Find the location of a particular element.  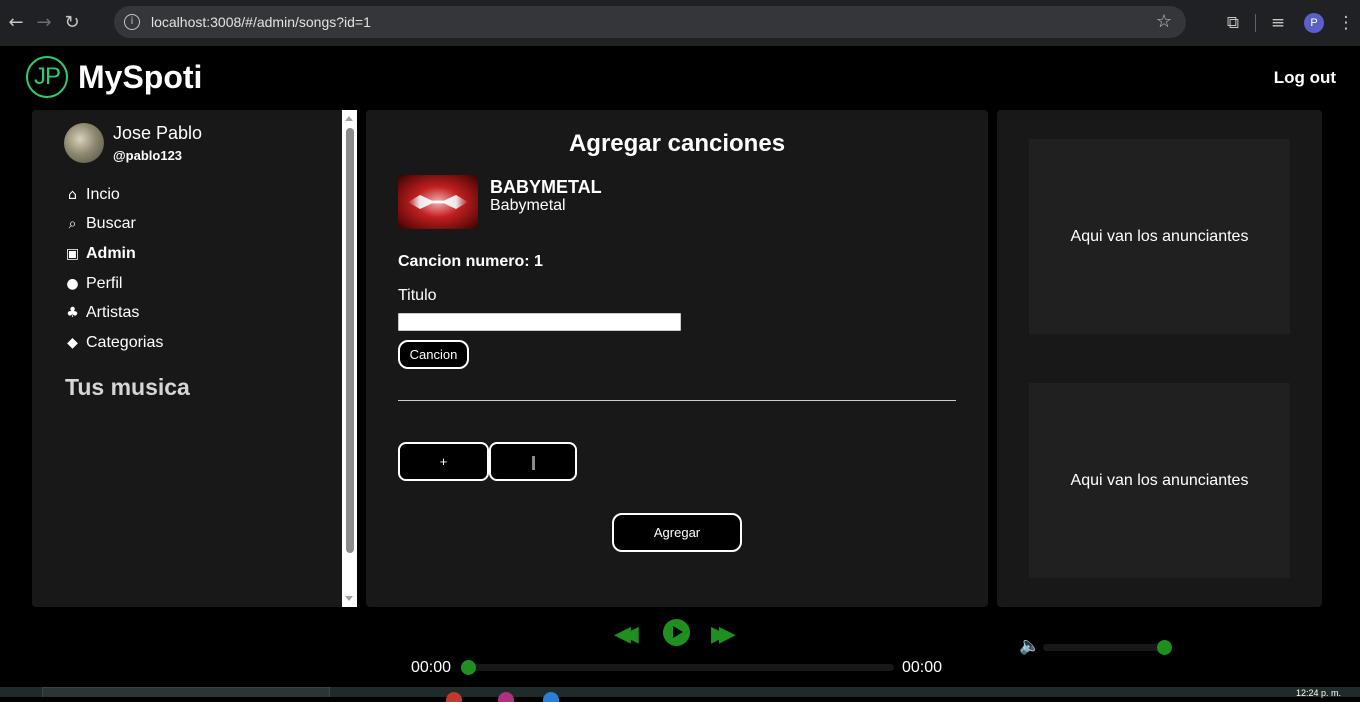

home-icon: ⌂ is located at coordinates (72, 194).